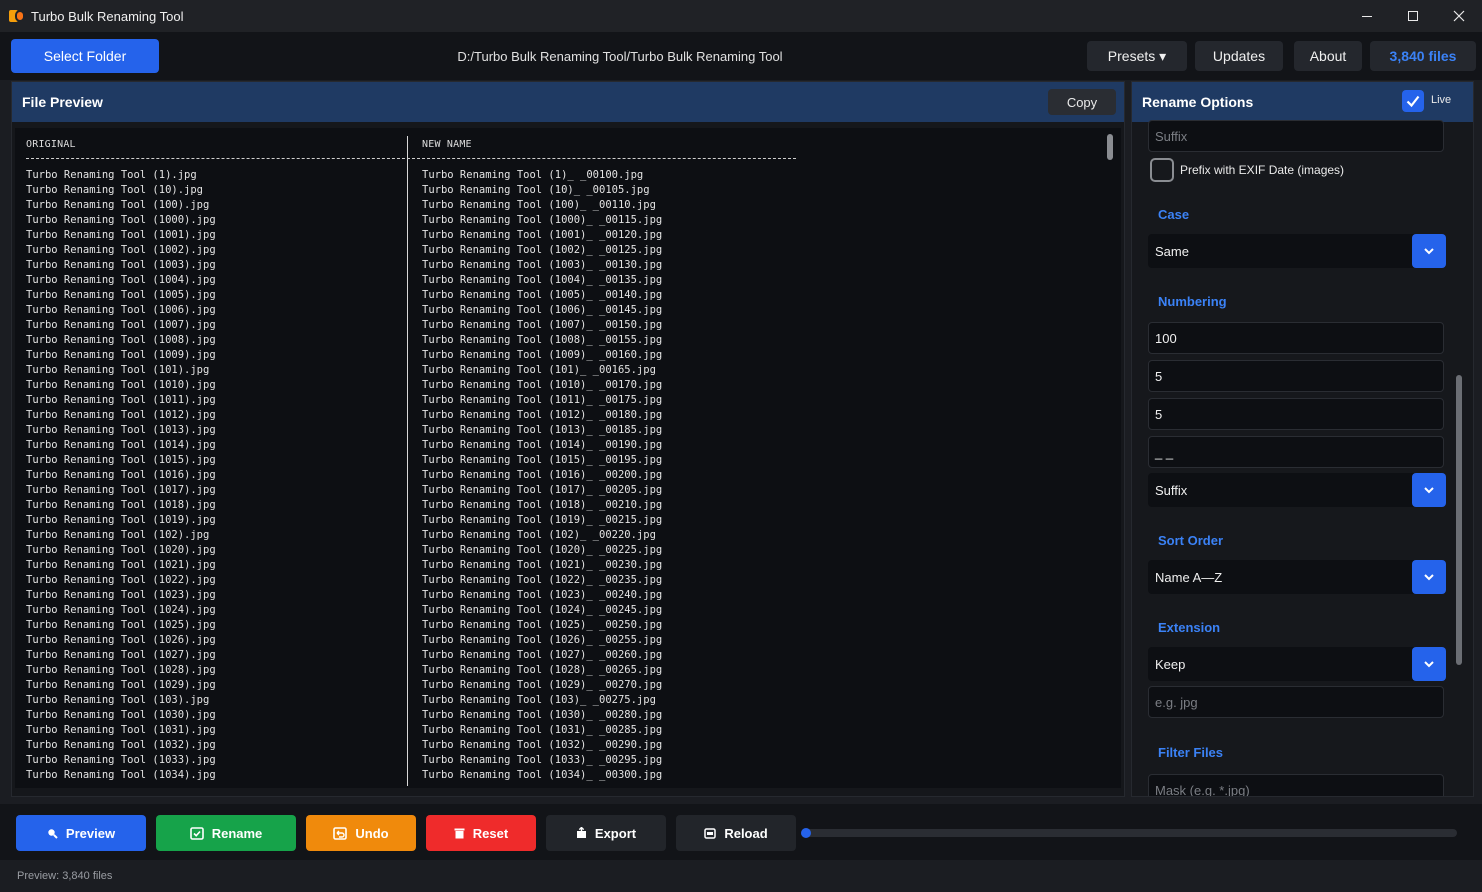  What do you see at coordinates (542, 520) in the screenshot?
I see `new-filename: Turbo Renaming Tool (1019)_ _00215.jpg` at bounding box center [542, 520].